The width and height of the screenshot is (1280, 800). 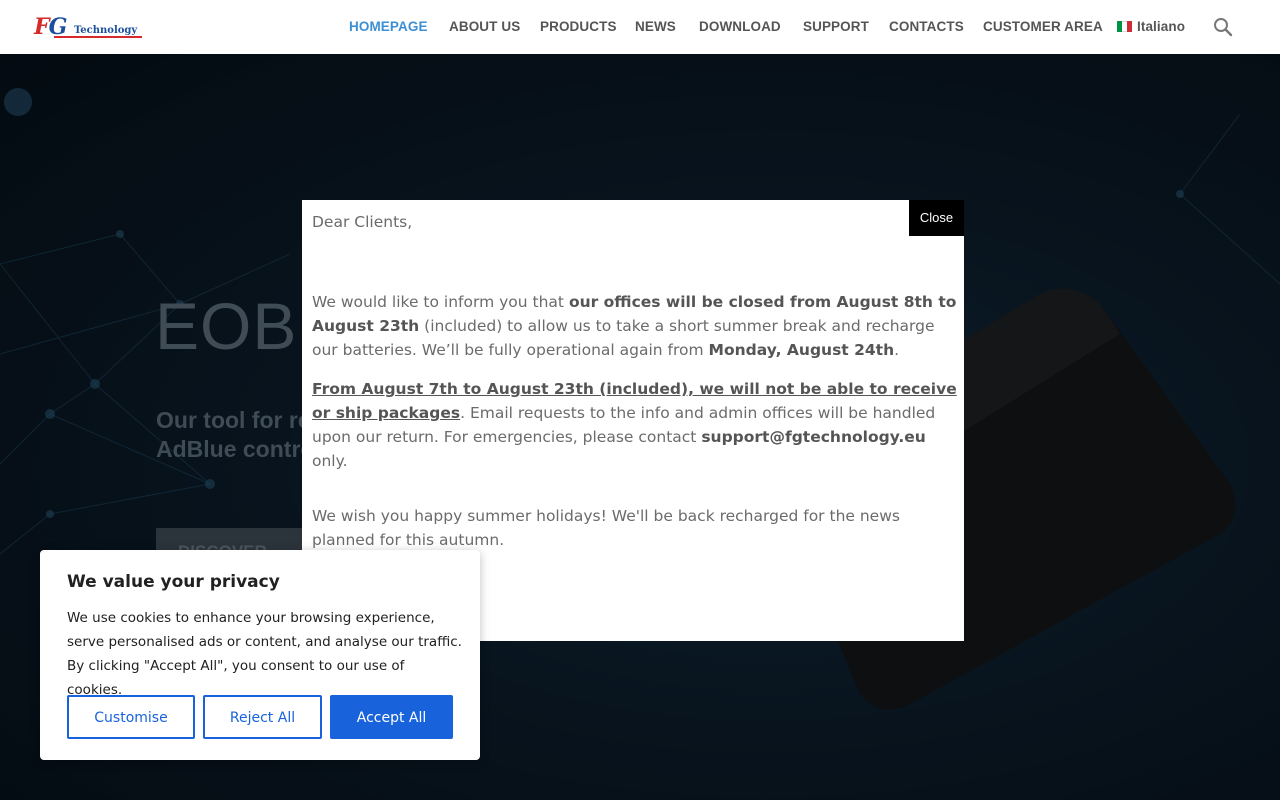 What do you see at coordinates (813, 437) in the screenshot?
I see `support-email: support@fgtechnology.eu` at bounding box center [813, 437].